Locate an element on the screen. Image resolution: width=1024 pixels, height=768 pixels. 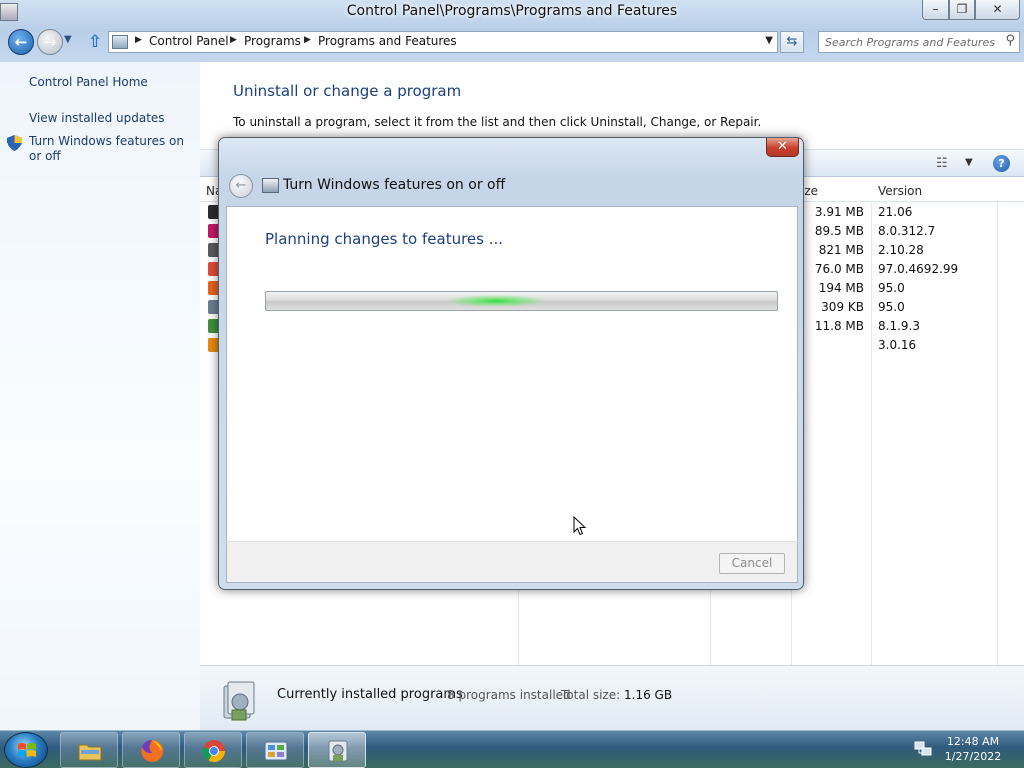
maximize-button: ❐ is located at coordinates (962, 10).